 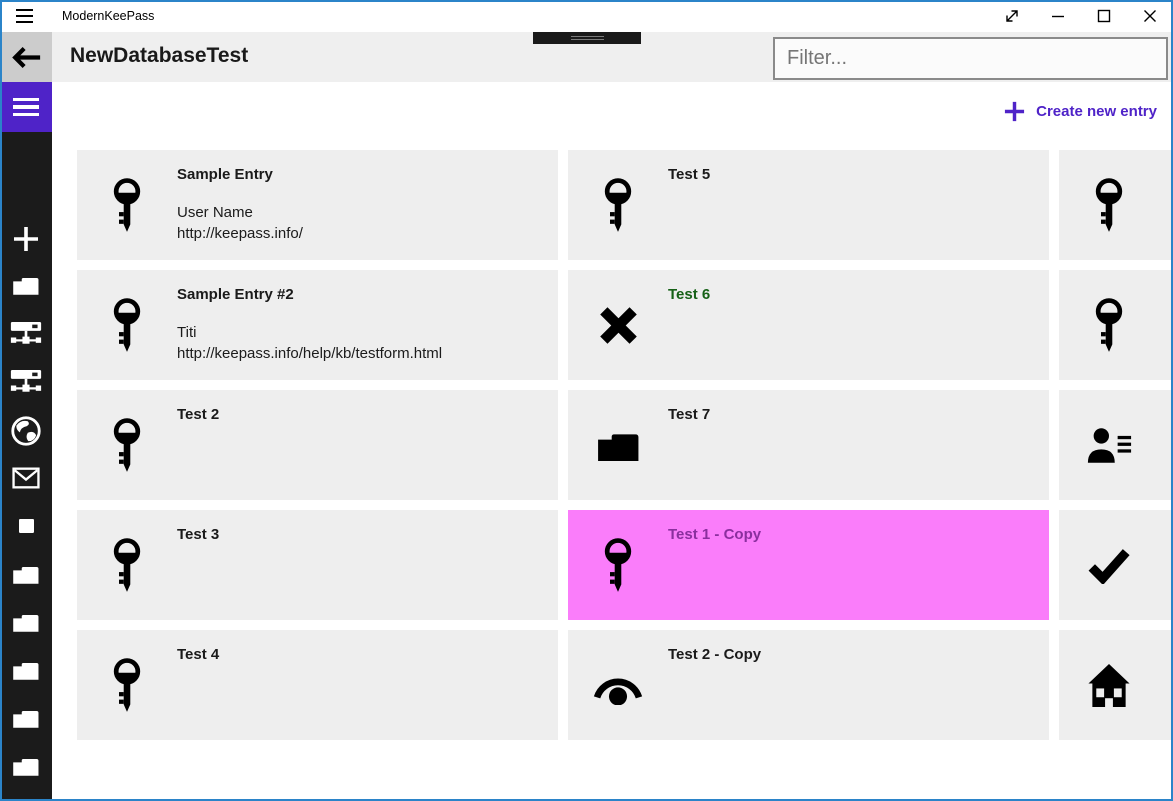 I want to click on titlebar-menu-icon, so click(x=24, y=16).